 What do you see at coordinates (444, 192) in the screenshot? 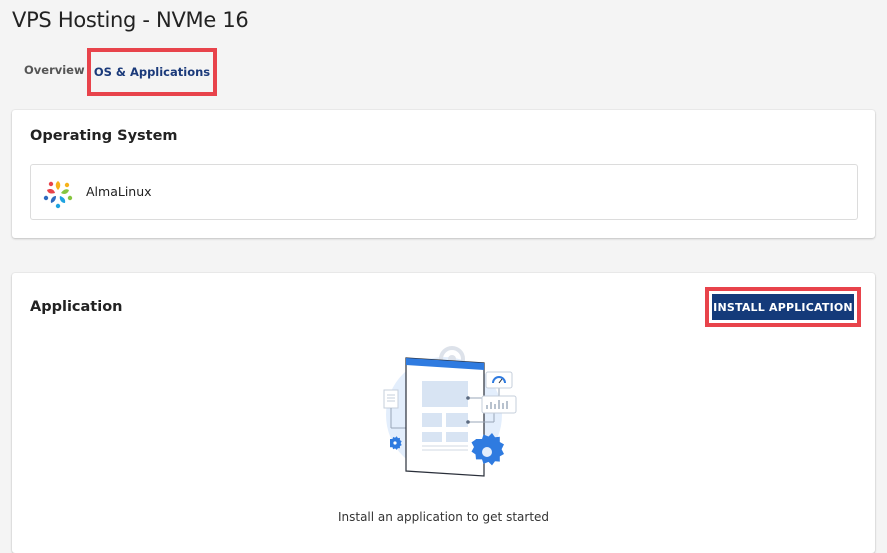
I see `os-item: AlmaLinux` at bounding box center [444, 192].